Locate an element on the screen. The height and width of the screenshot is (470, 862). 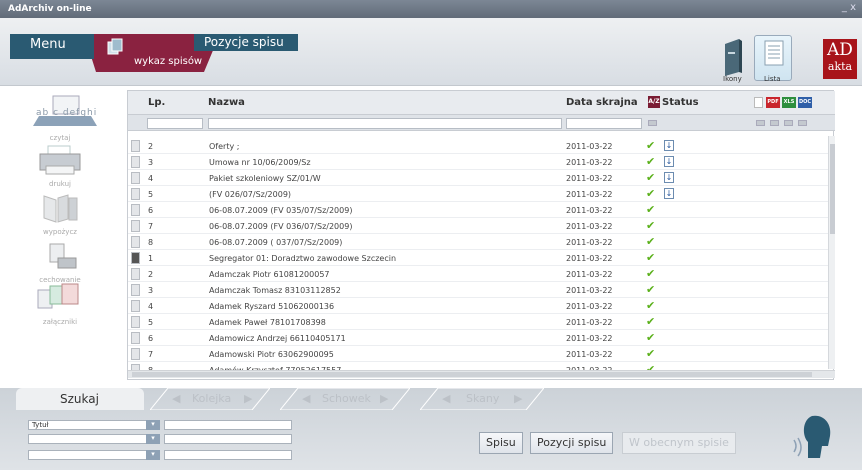
wykaz-spisow-link: wykaz spisów is located at coordinates (168, 61).